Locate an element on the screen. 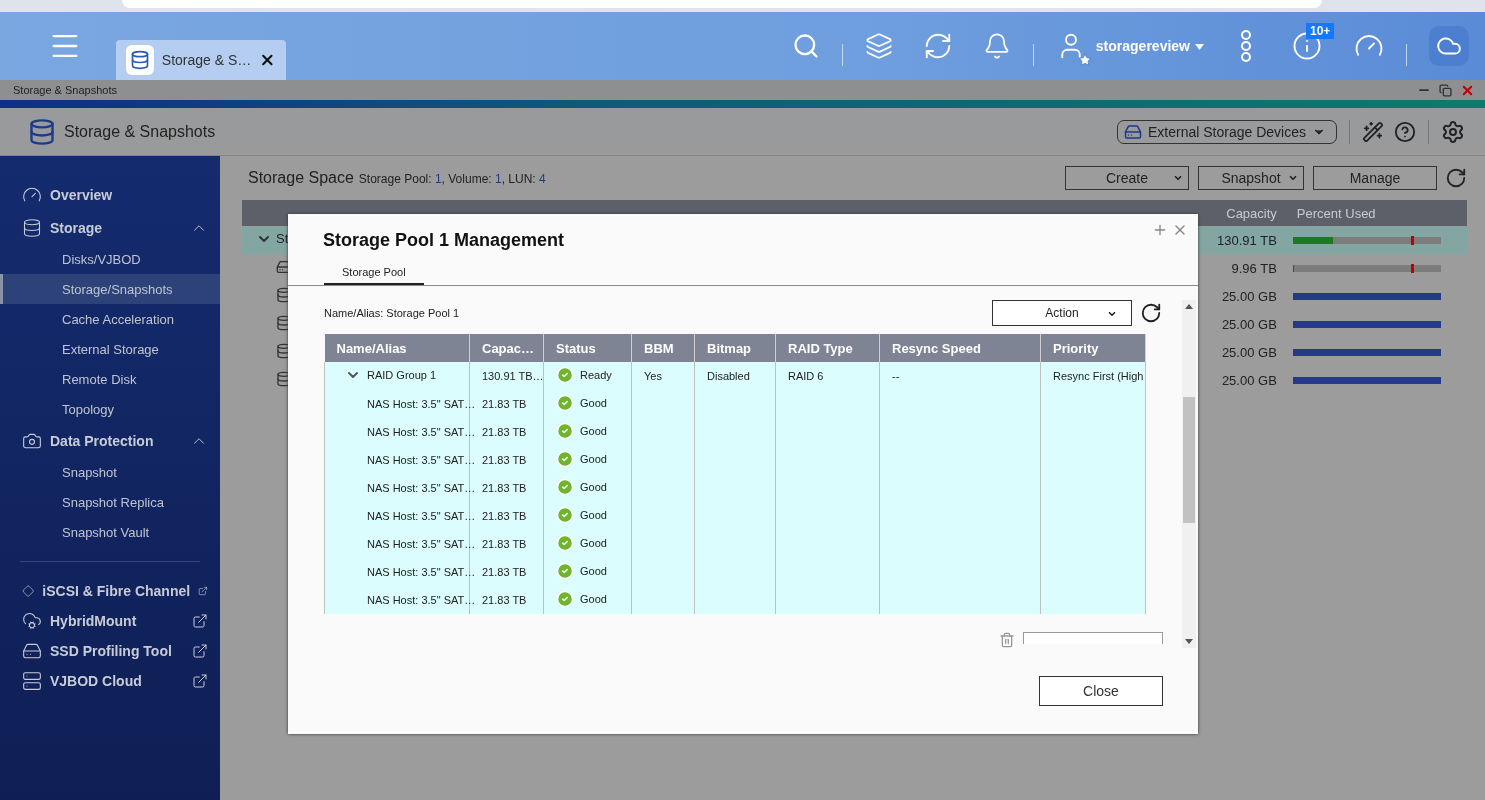 Image resolution: width=1485 pixels, height=800 pixels. settings-icon is located at coordinates (1453, 131).